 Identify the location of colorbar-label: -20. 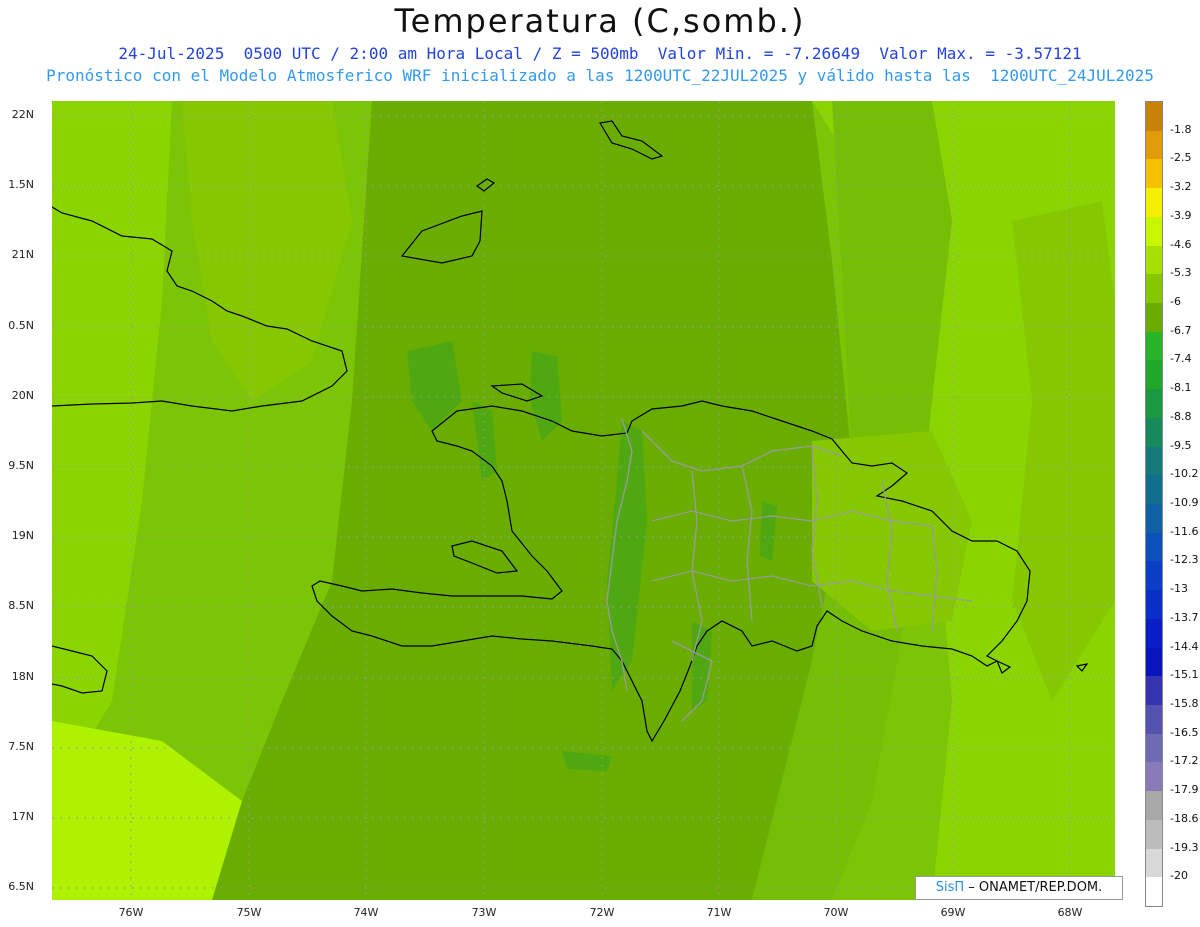
(1179, 876).